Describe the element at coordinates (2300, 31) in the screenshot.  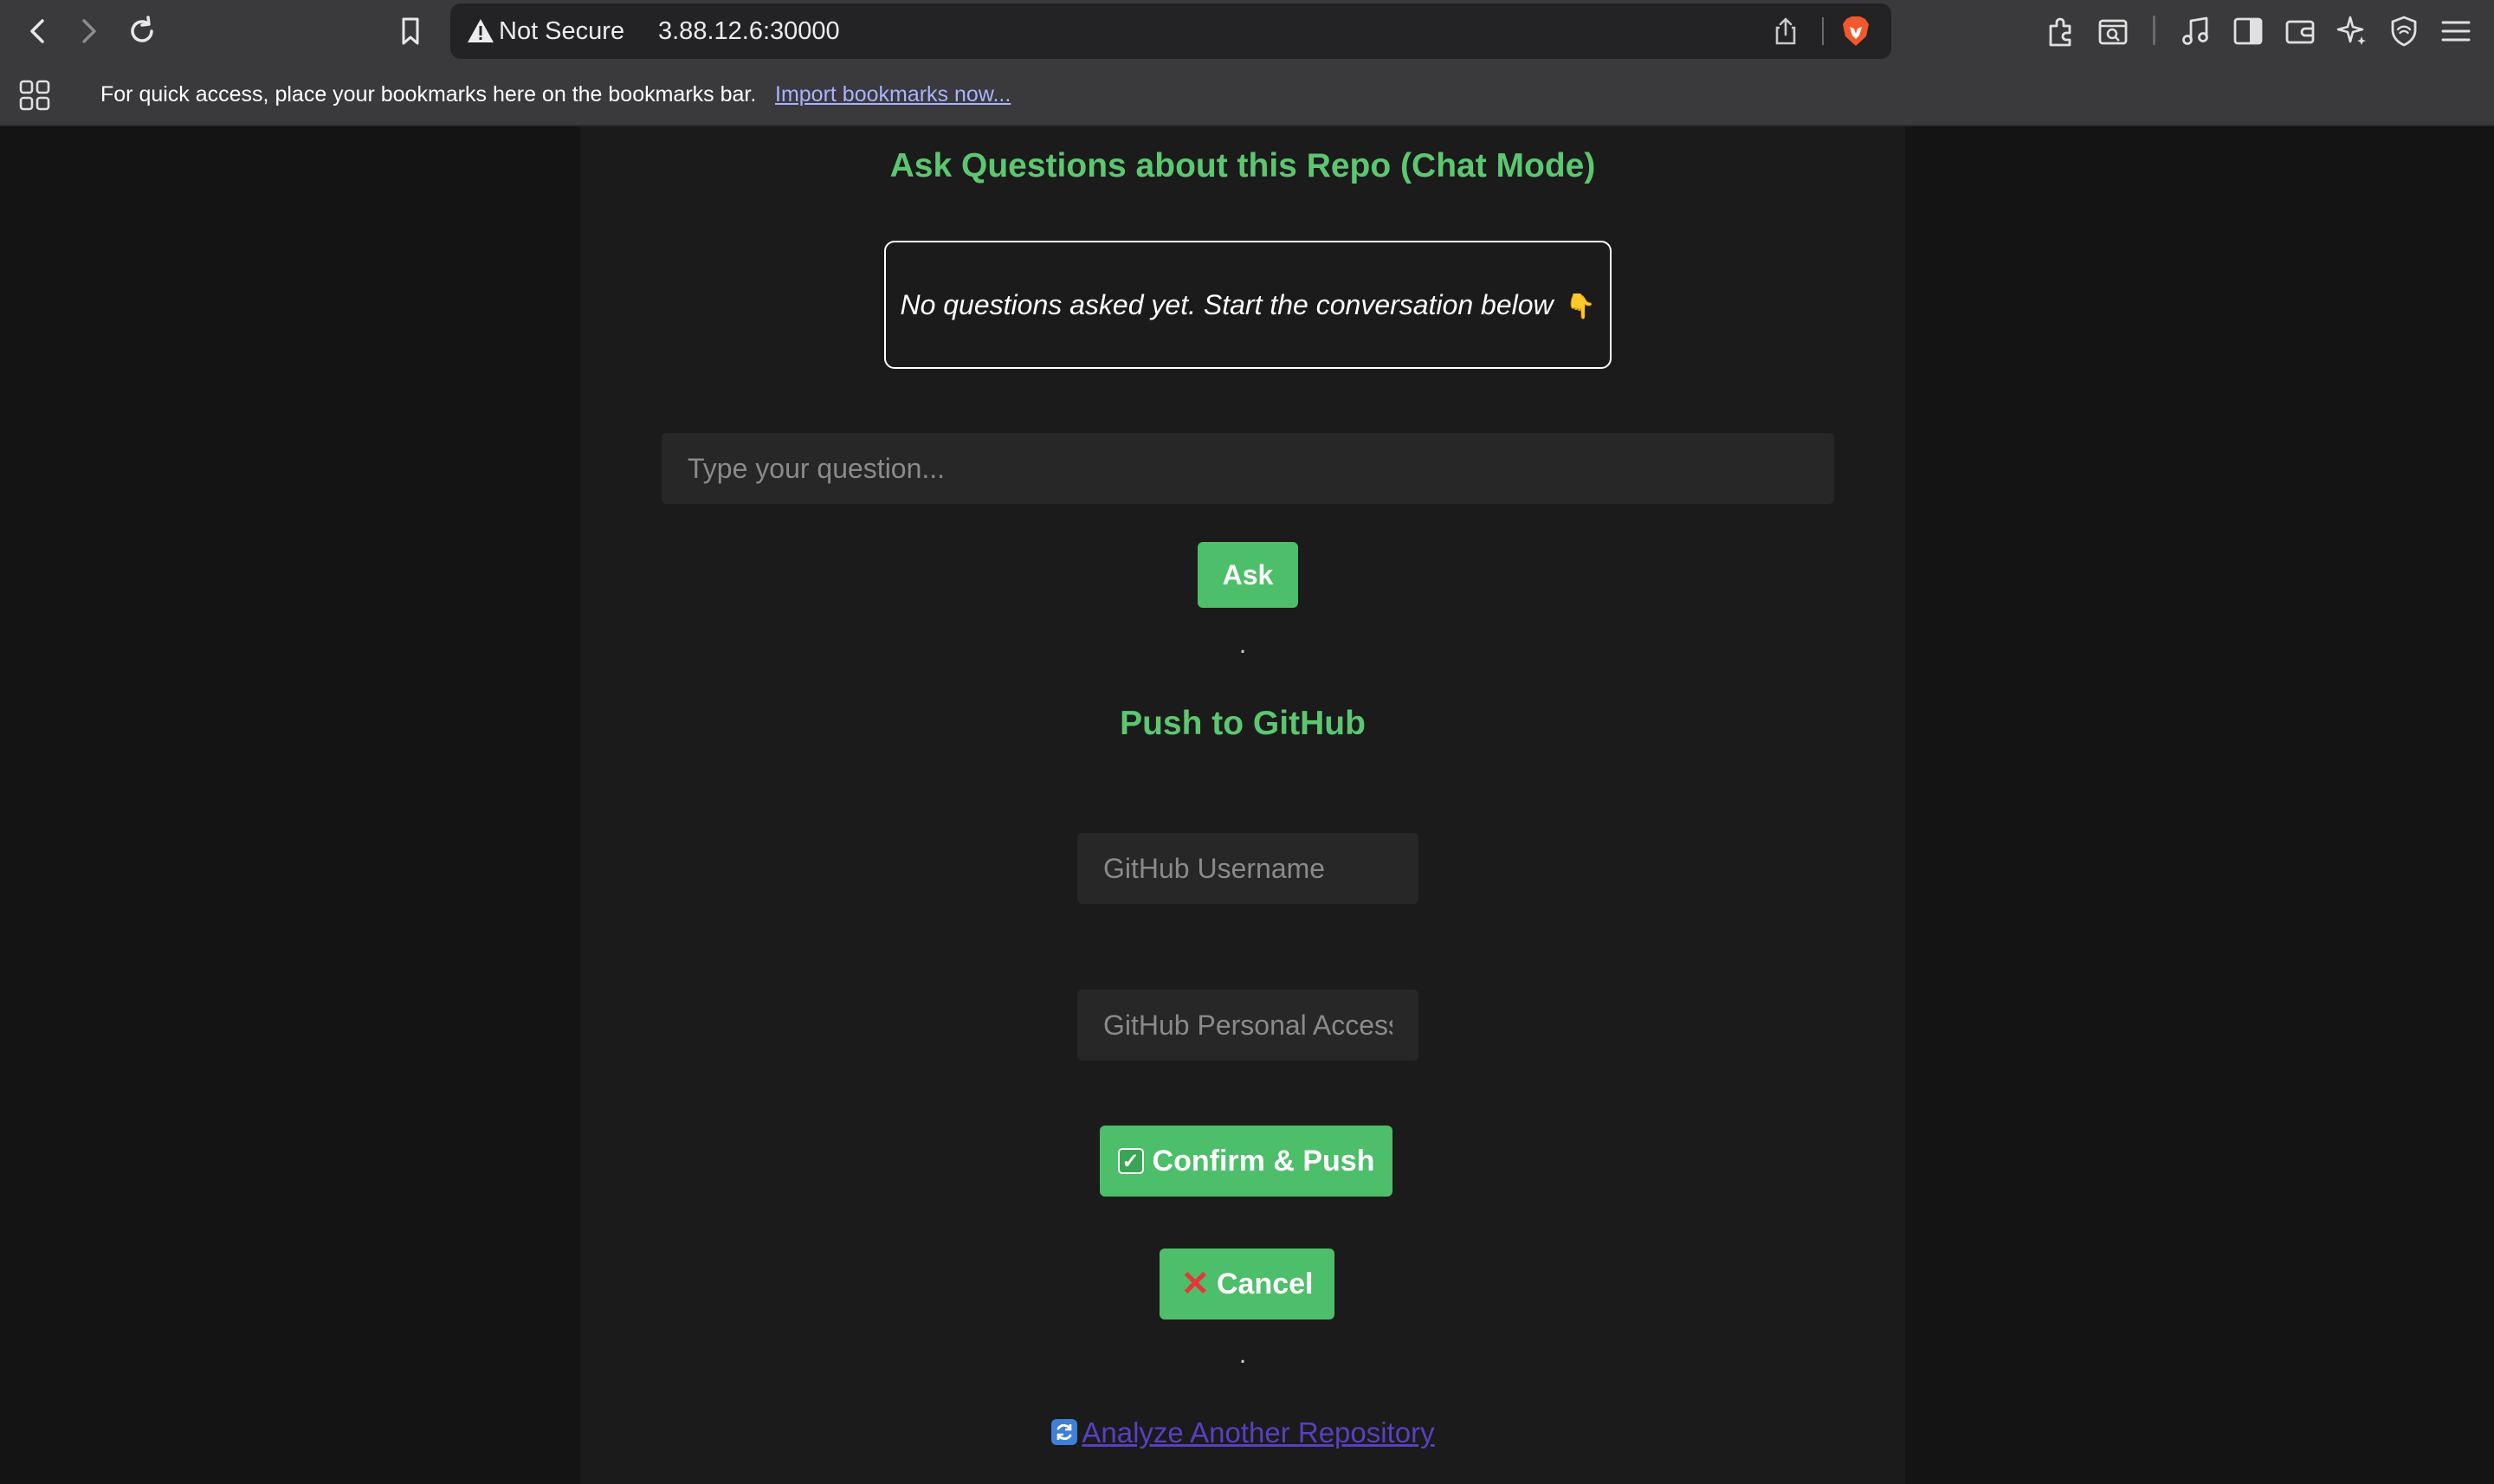
I see `wallet-icon` at that location.